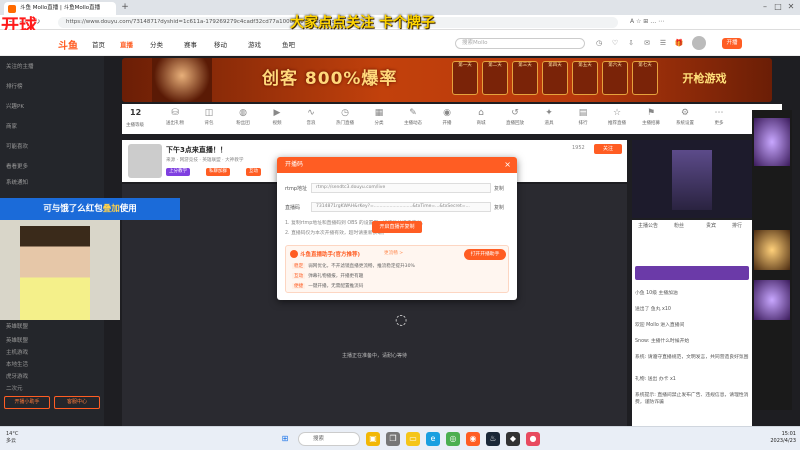  Describe the element at coordinates (254, 44) in the screenshot. I see `nav-games: 游戏` at that location.